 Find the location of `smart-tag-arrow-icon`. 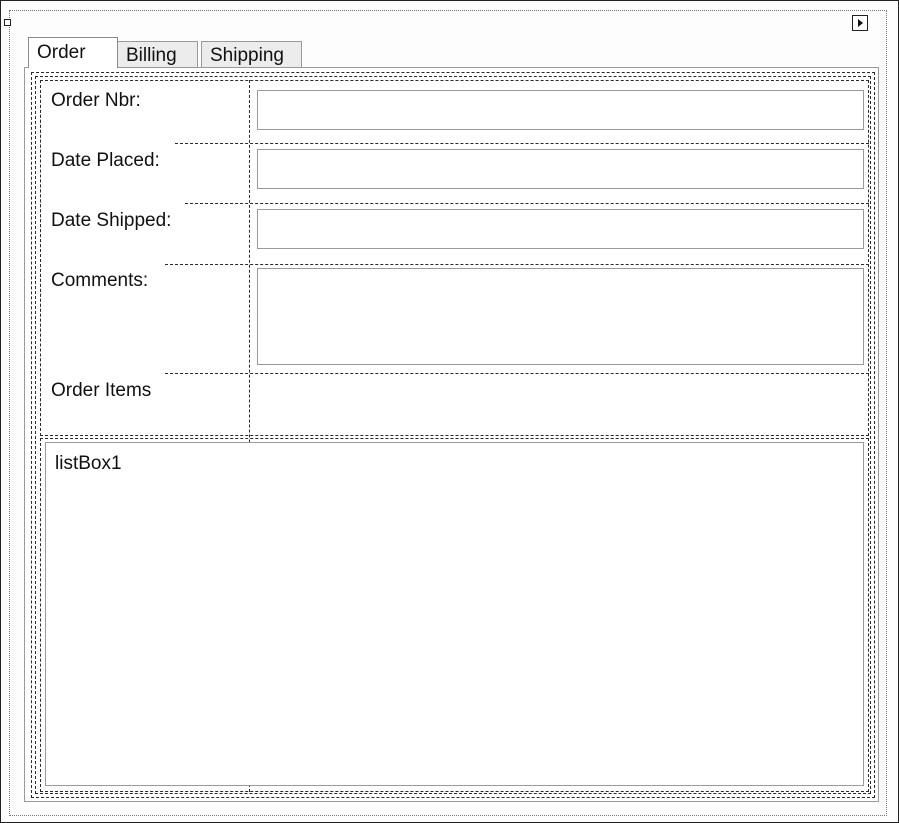

smart-tag-arrow-icon is located at coordinates (860, 23).